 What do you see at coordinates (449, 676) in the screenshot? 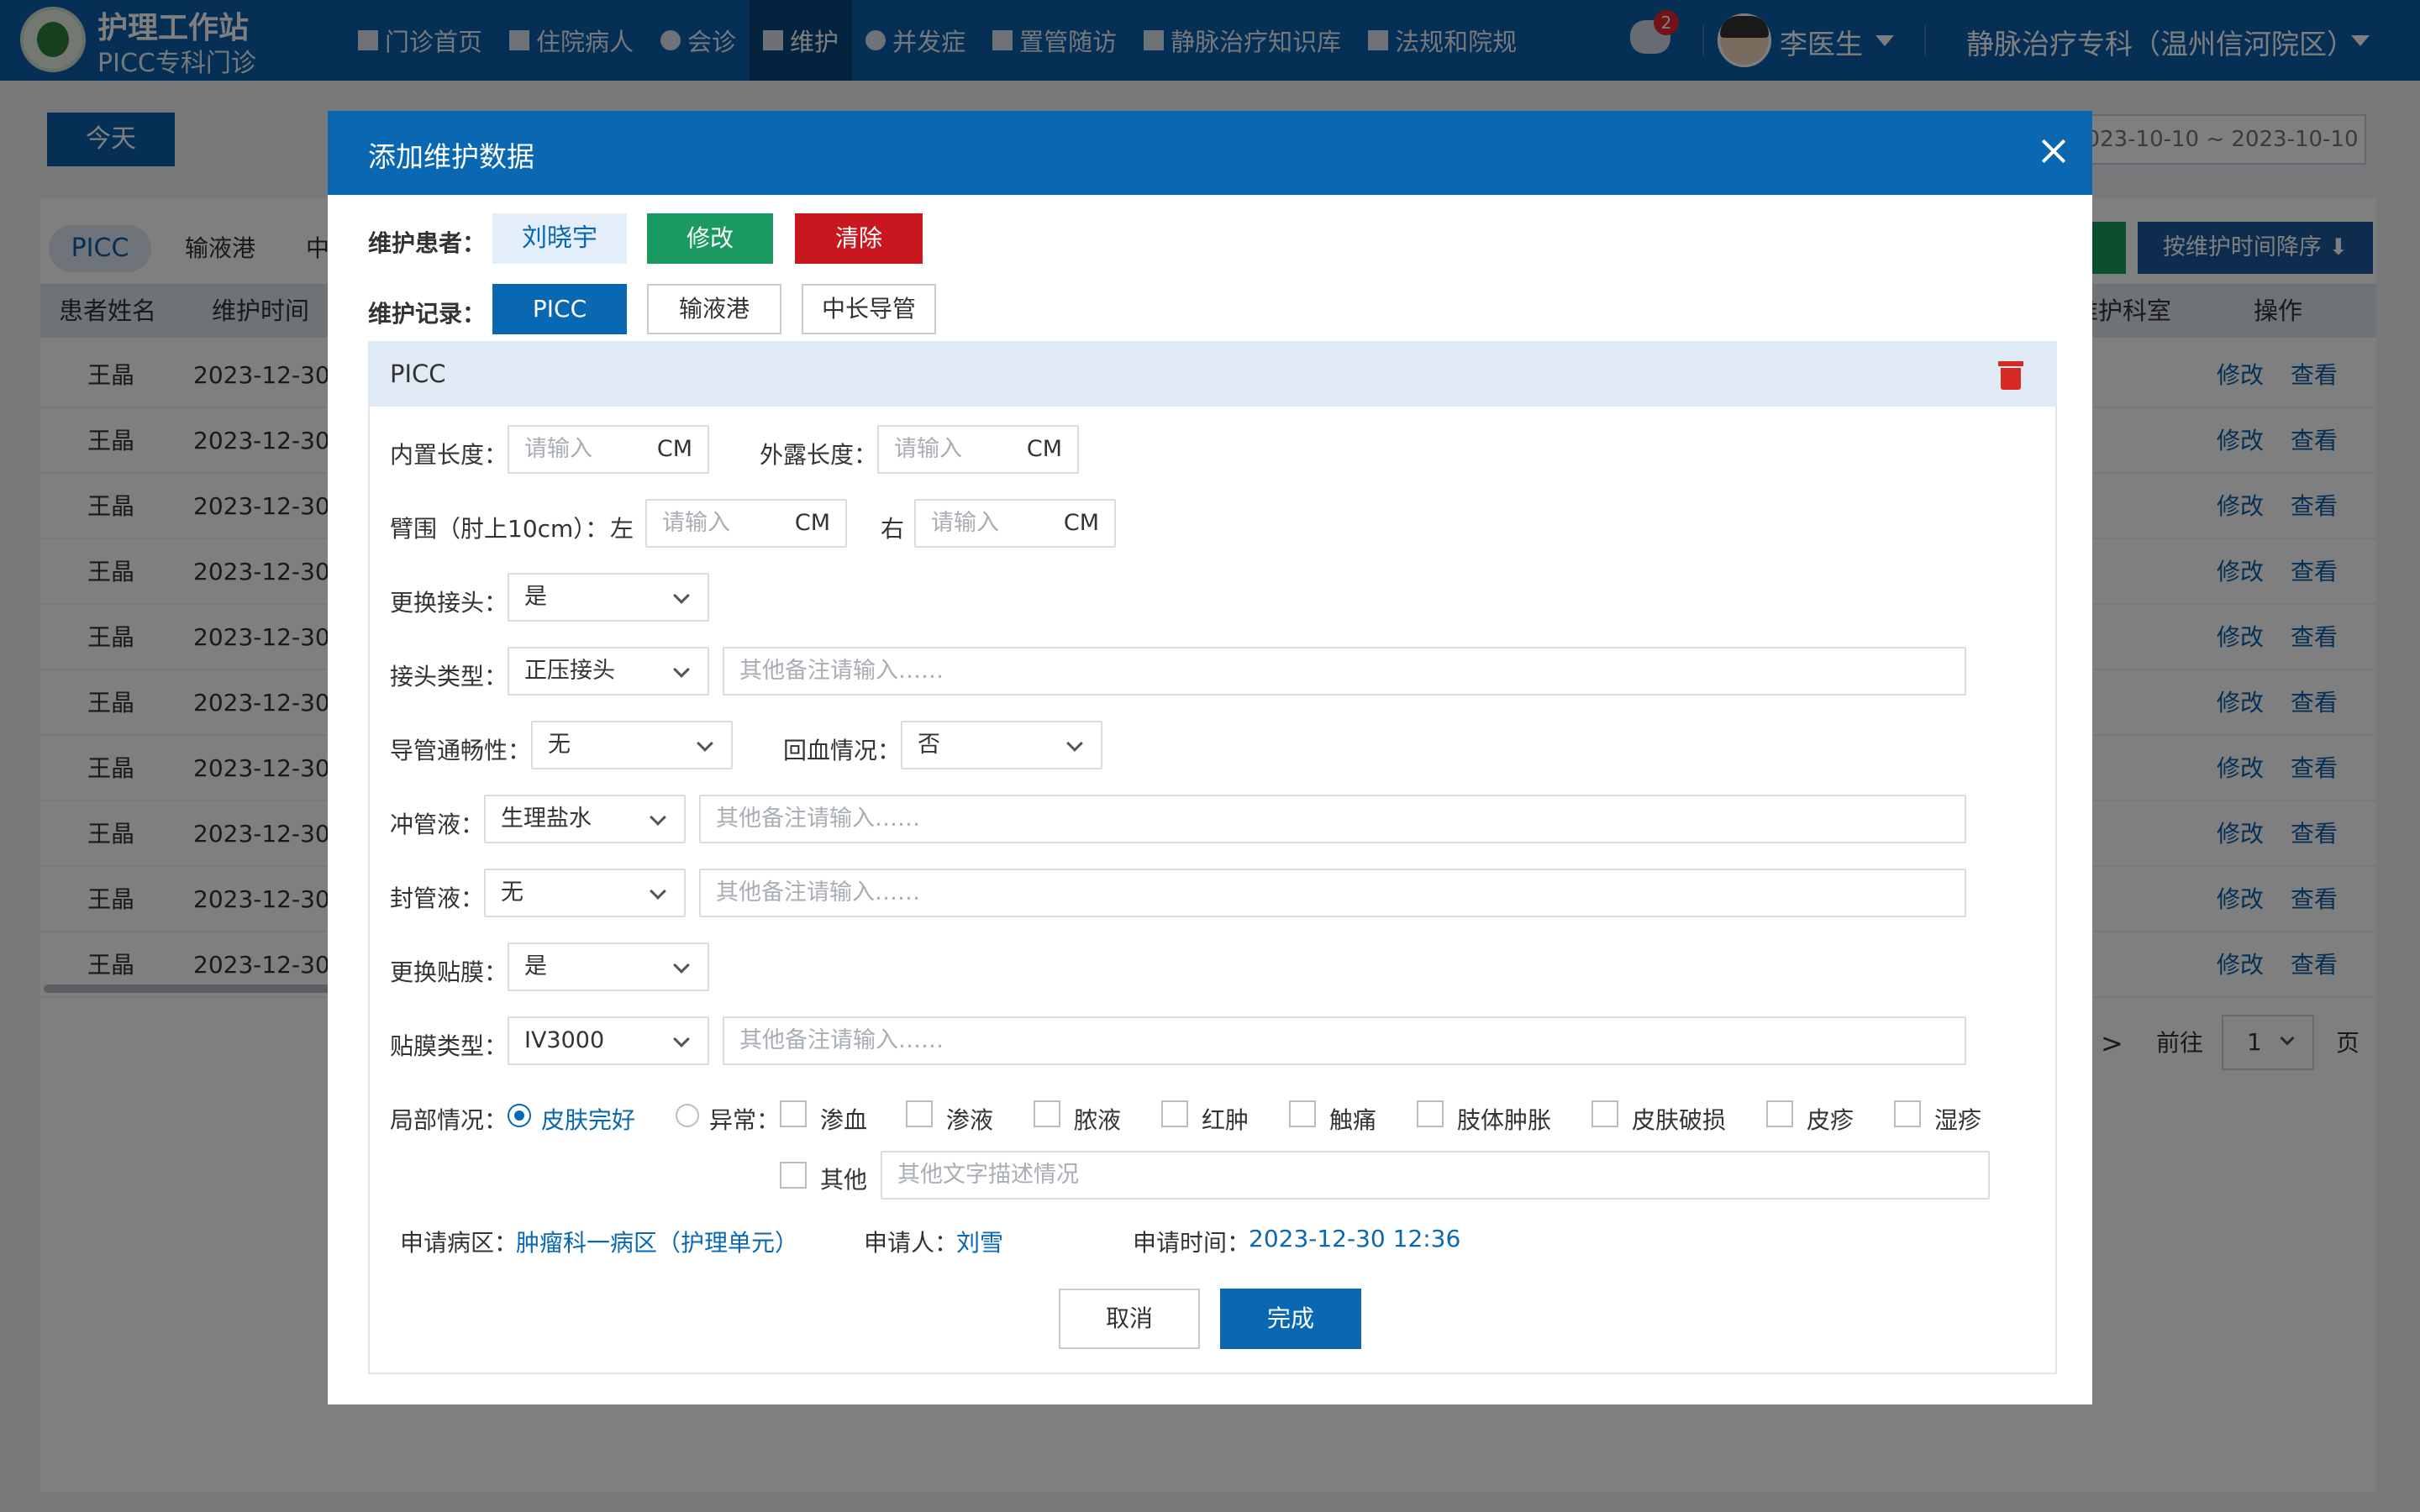
I see `connector-type-label: 接头类型：` at bounding box center [449, 676].